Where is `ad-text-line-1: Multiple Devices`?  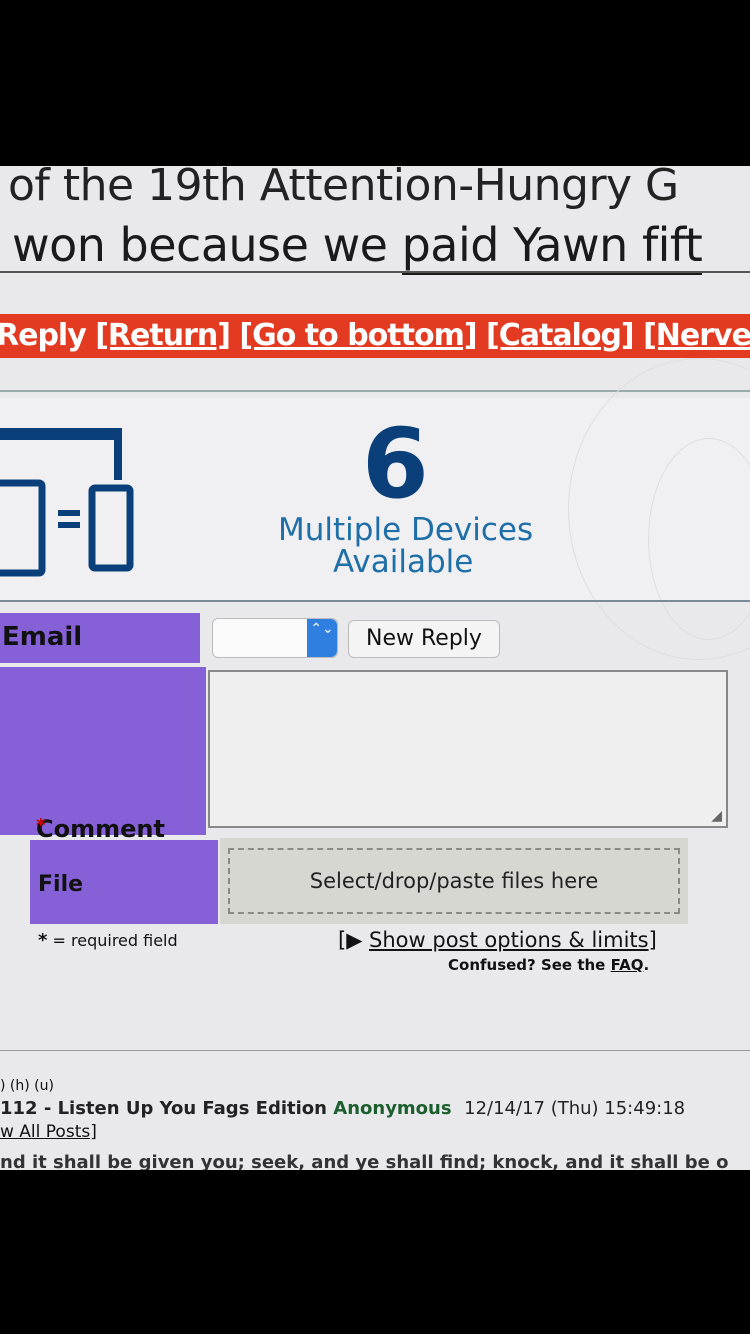 ad-text-line-1: Multiple Devices is located at coordinates (406, 530).